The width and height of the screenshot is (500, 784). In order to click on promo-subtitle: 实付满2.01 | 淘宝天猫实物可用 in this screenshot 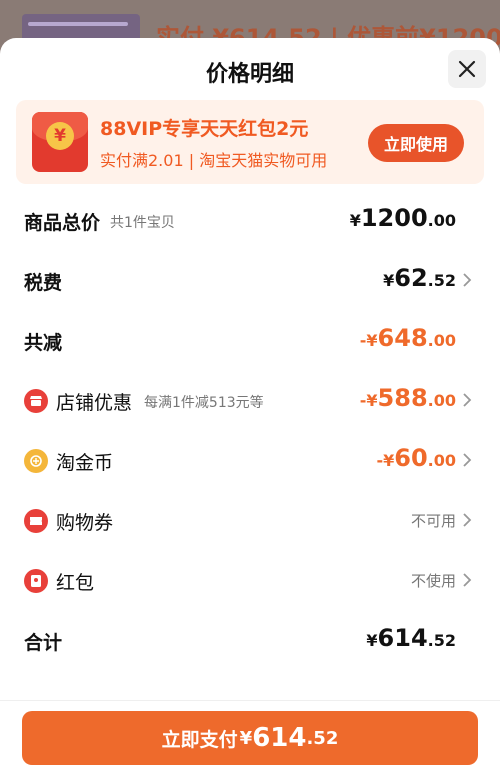, I will do `click(214, 160)`.